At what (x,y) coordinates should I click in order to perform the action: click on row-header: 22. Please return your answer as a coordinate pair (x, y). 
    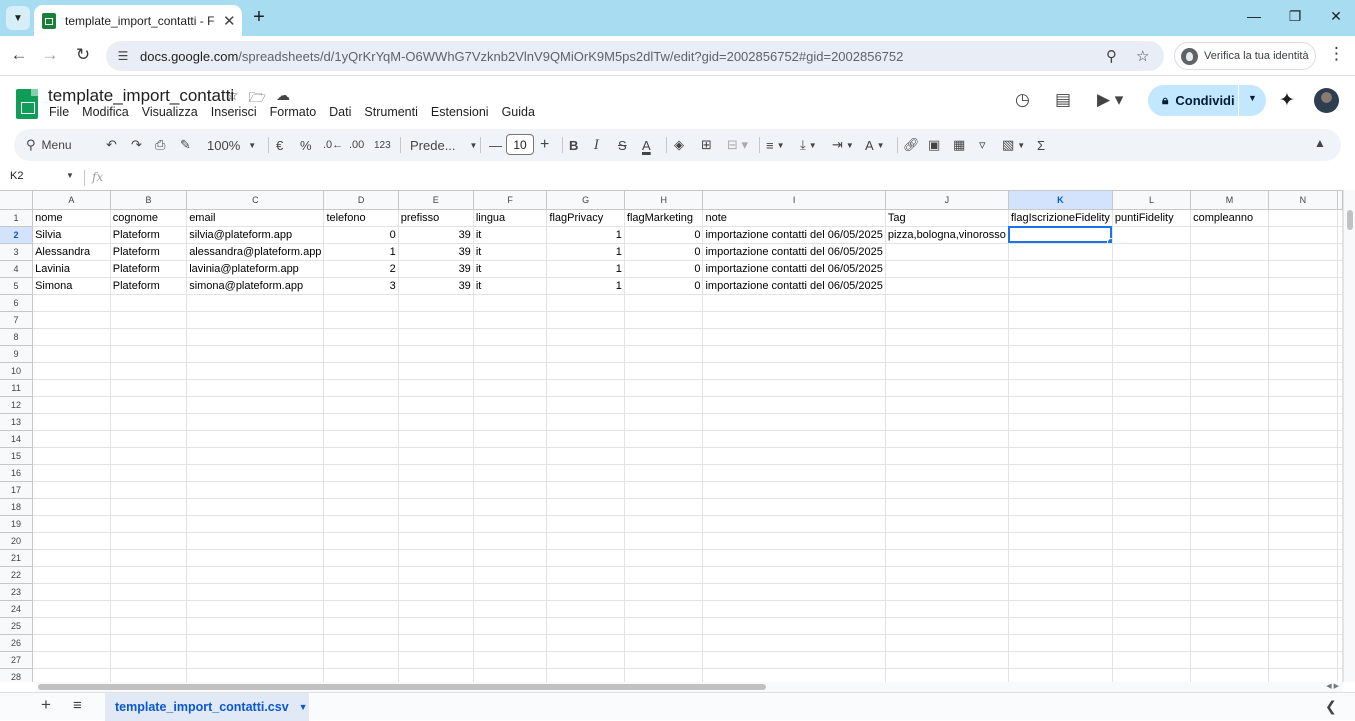
    Looking at the image, I should click on (17, 575).